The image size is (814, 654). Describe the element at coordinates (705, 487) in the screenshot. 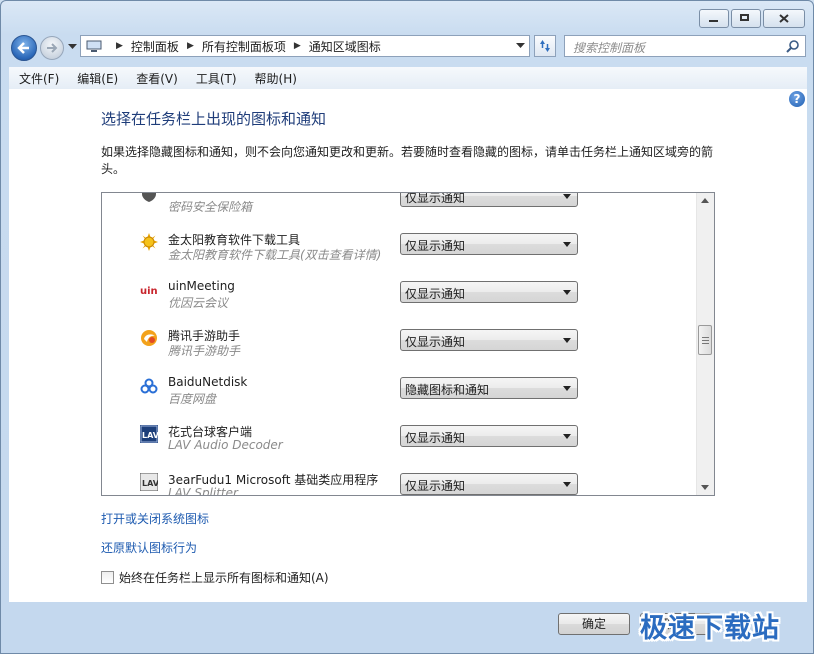

I see `scroll-down-icon` at that location.